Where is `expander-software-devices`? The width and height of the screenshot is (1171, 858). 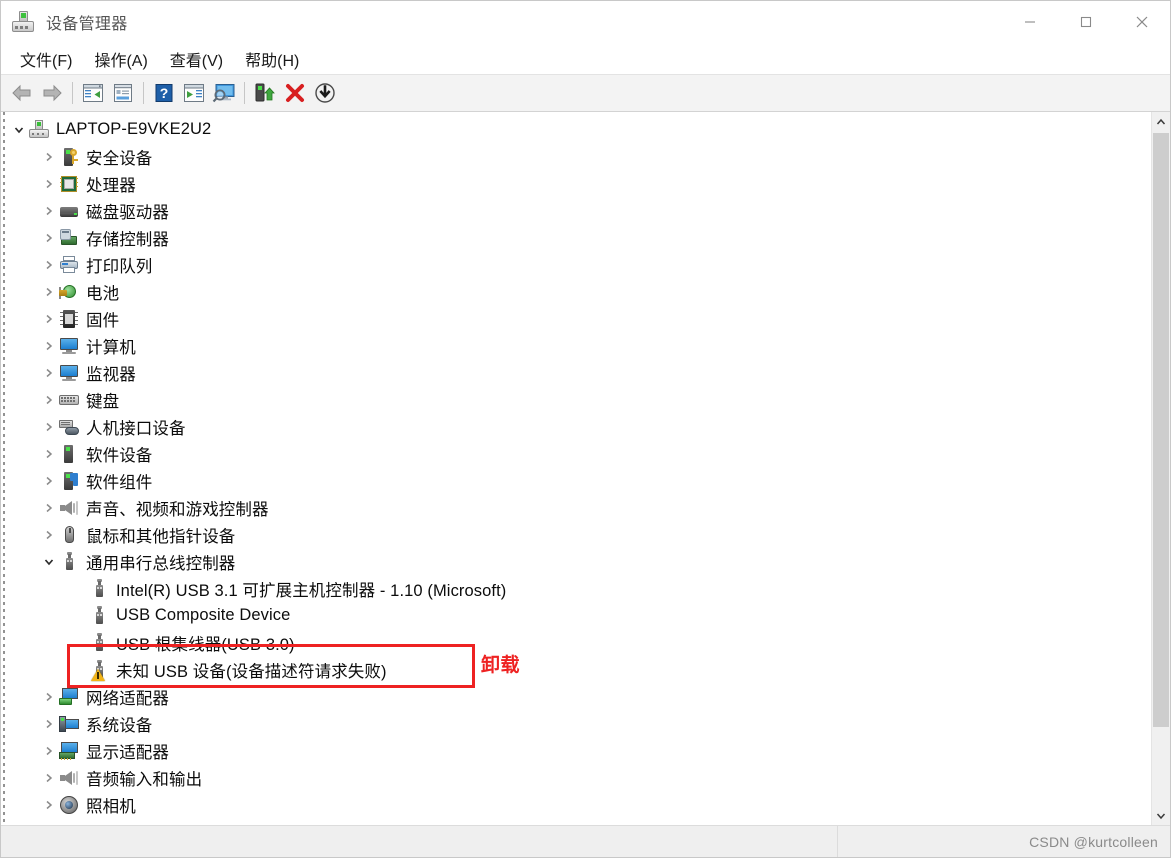 expander-software-devices is located at coordinates (49, 453).